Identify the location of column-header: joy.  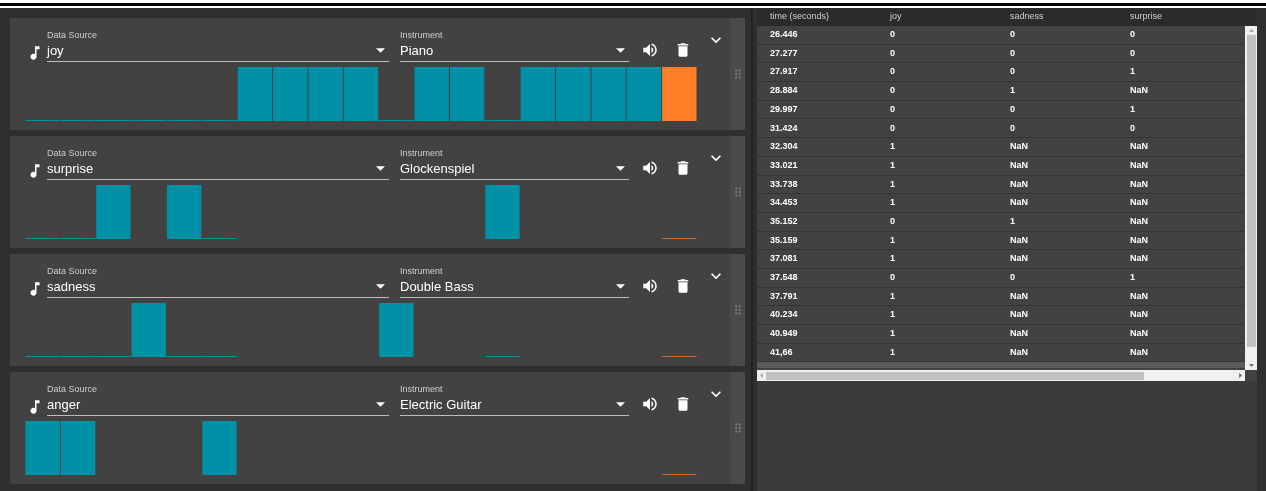
(937, 17).